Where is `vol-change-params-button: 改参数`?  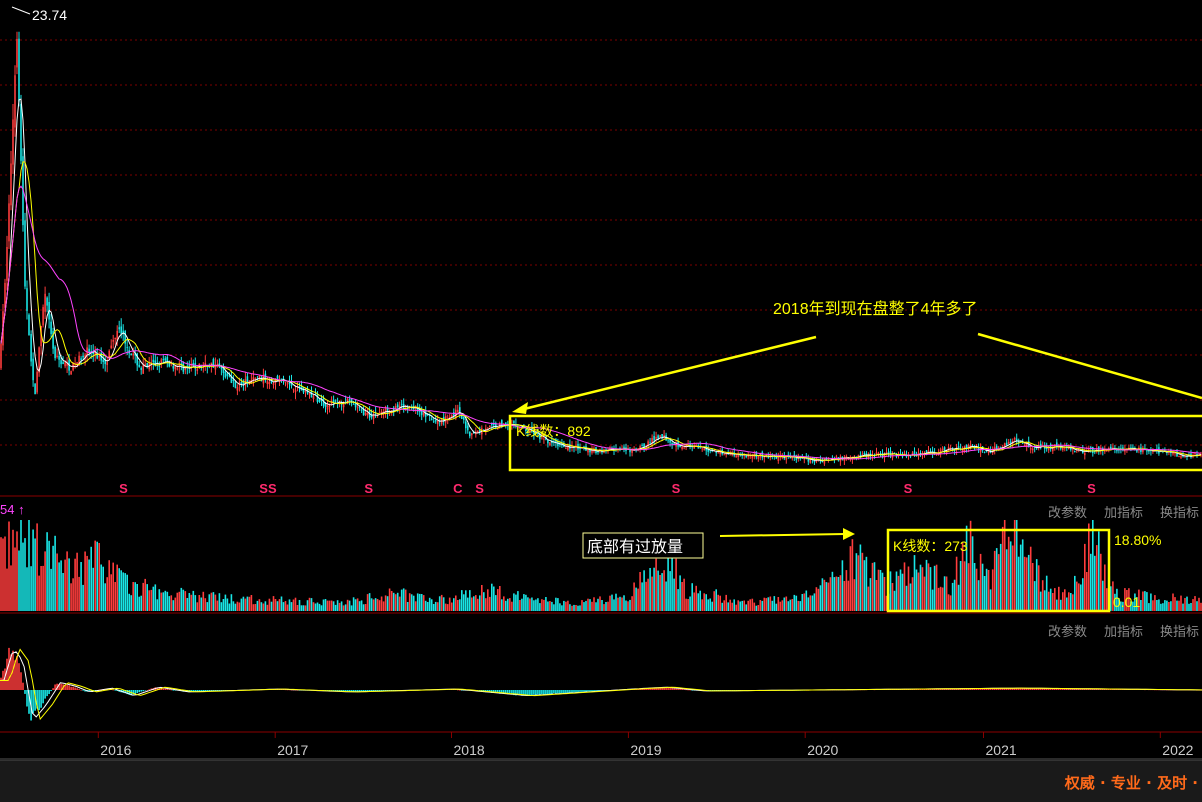
vol-change-params-button: 改参数 is located at coordinates (1067, 511).